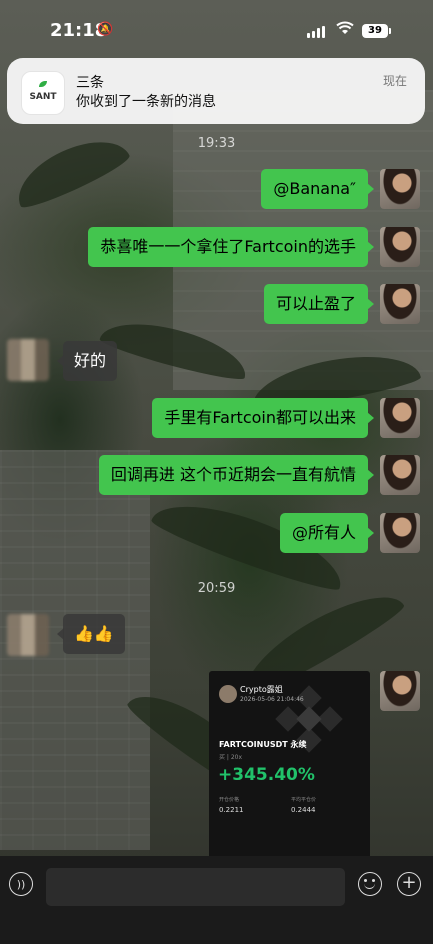 The height and width of the screenshot is (944, 433). I want to click on message-bubble: 👍👍, so click(91, 634).